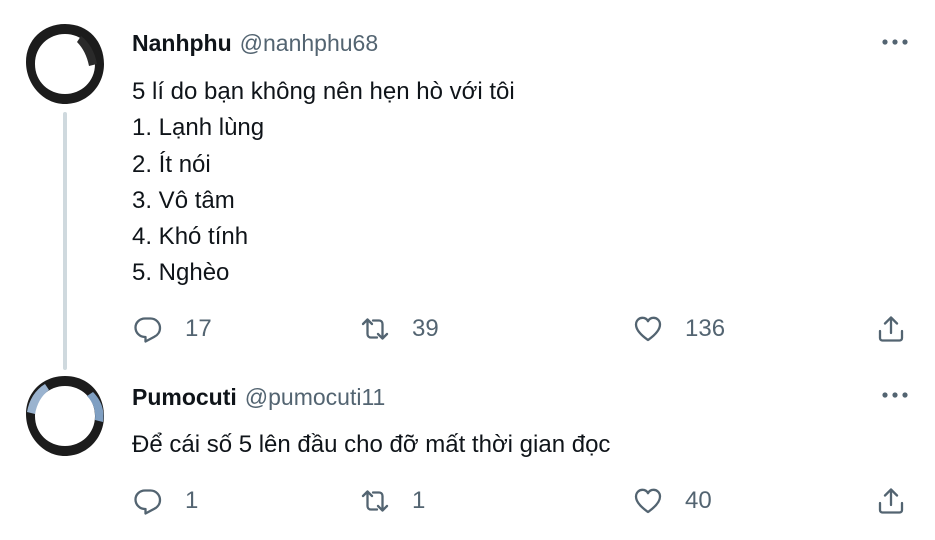 The image size is (935, 540). I want to click on tweet-text-line: 5 lí do bạn không nên hẹn hò với tôi, so click(323, 91).